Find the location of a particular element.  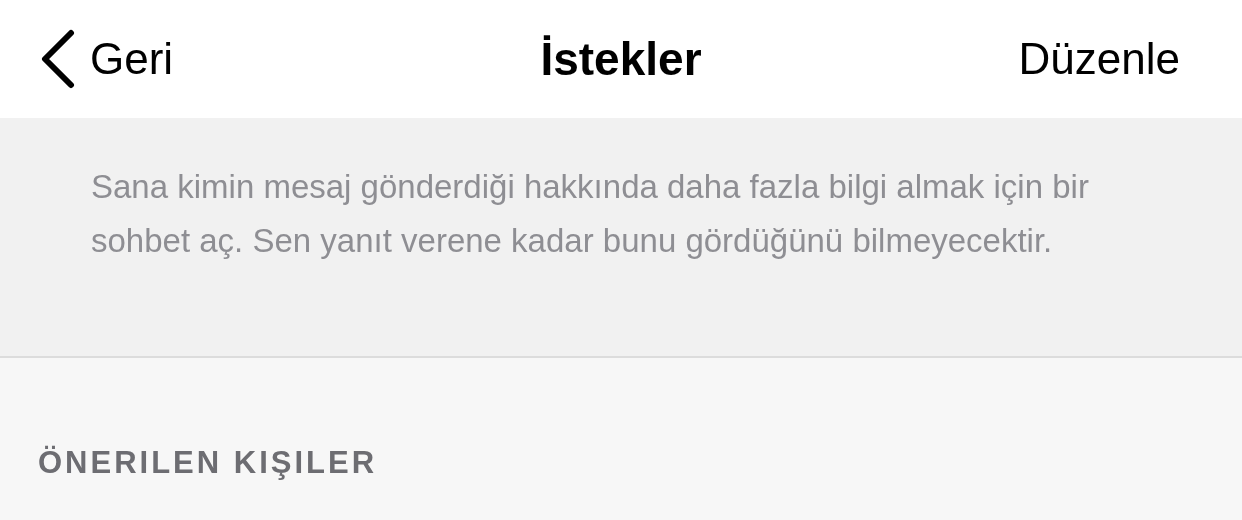

section-header: ÖNERILEN KIŞILER is located at coordinates (208, 462).